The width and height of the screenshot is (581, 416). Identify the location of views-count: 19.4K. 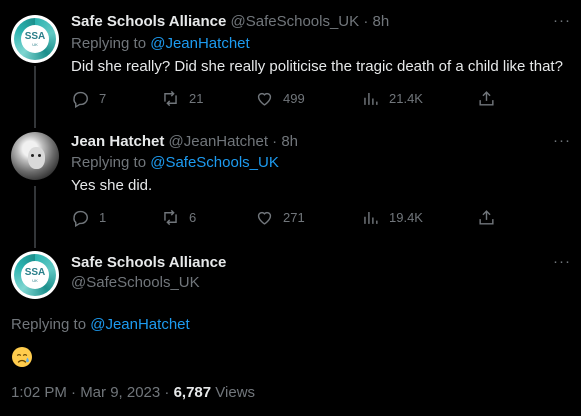
(406, 217).